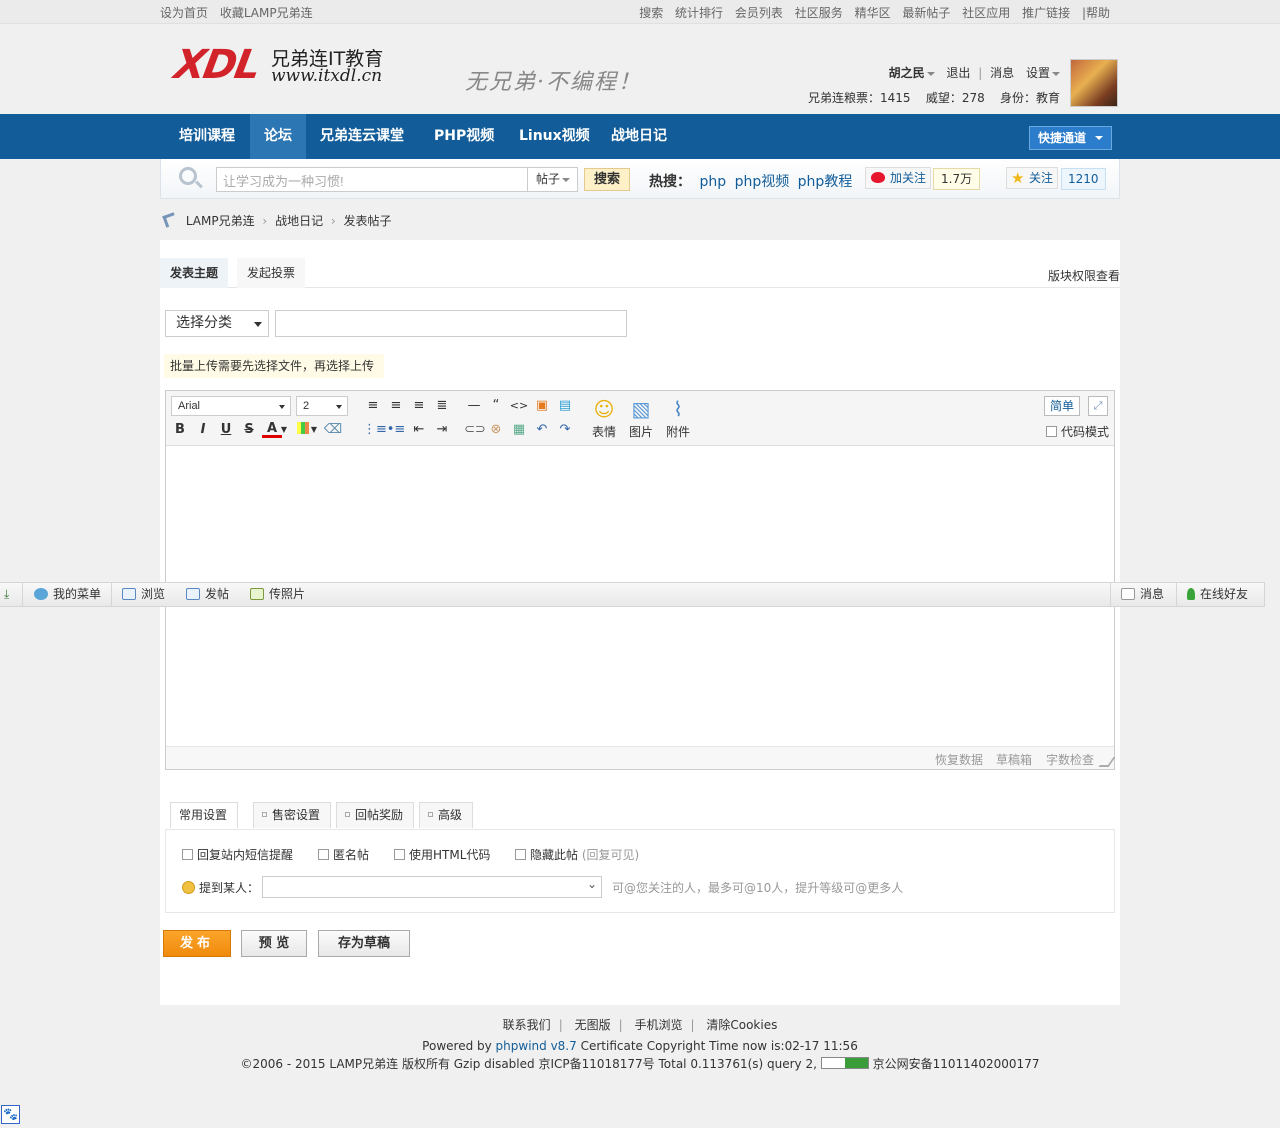  What do you see at coordinates (207, 136) in the screenshot?
I see `nav-item-courses: 培训课程` at bounding box center [207, 136].